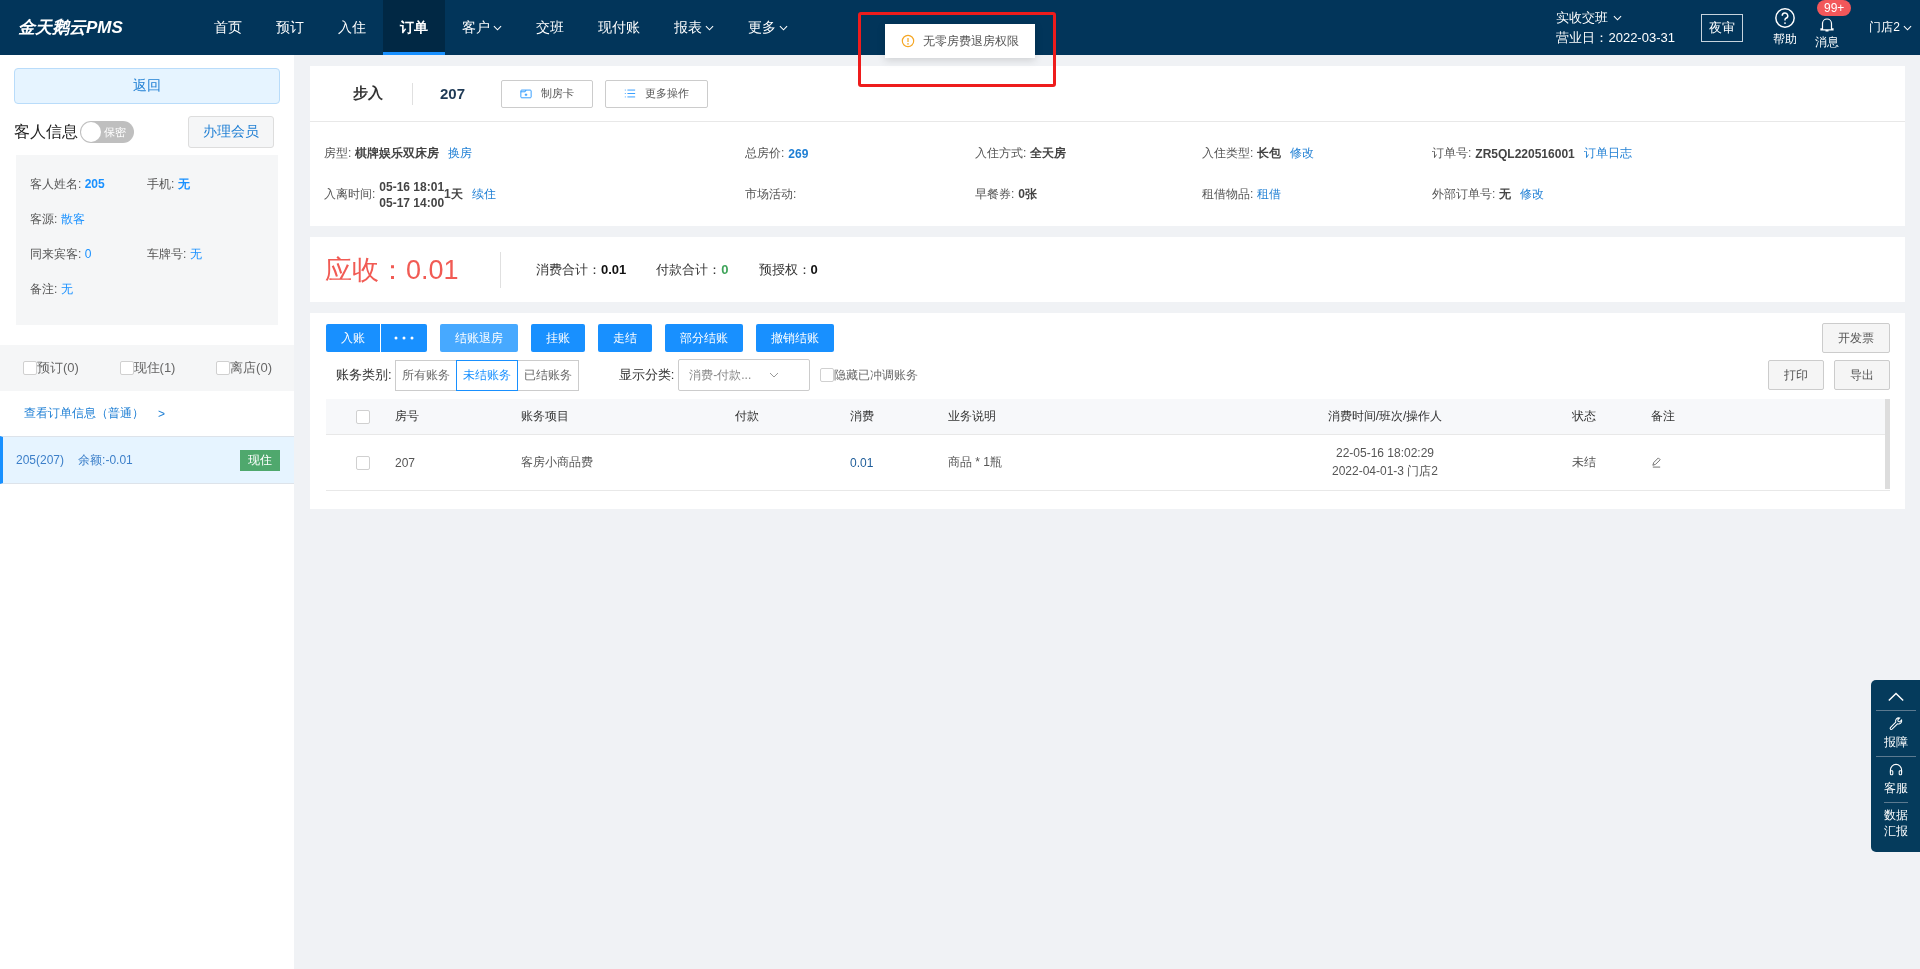 This screenshot has width=1920, height=969. What do you see at coordinates (1721, 27) in the screenshot?
I see `night-audit-button: 夜审` at bounding box center [1721, 27].